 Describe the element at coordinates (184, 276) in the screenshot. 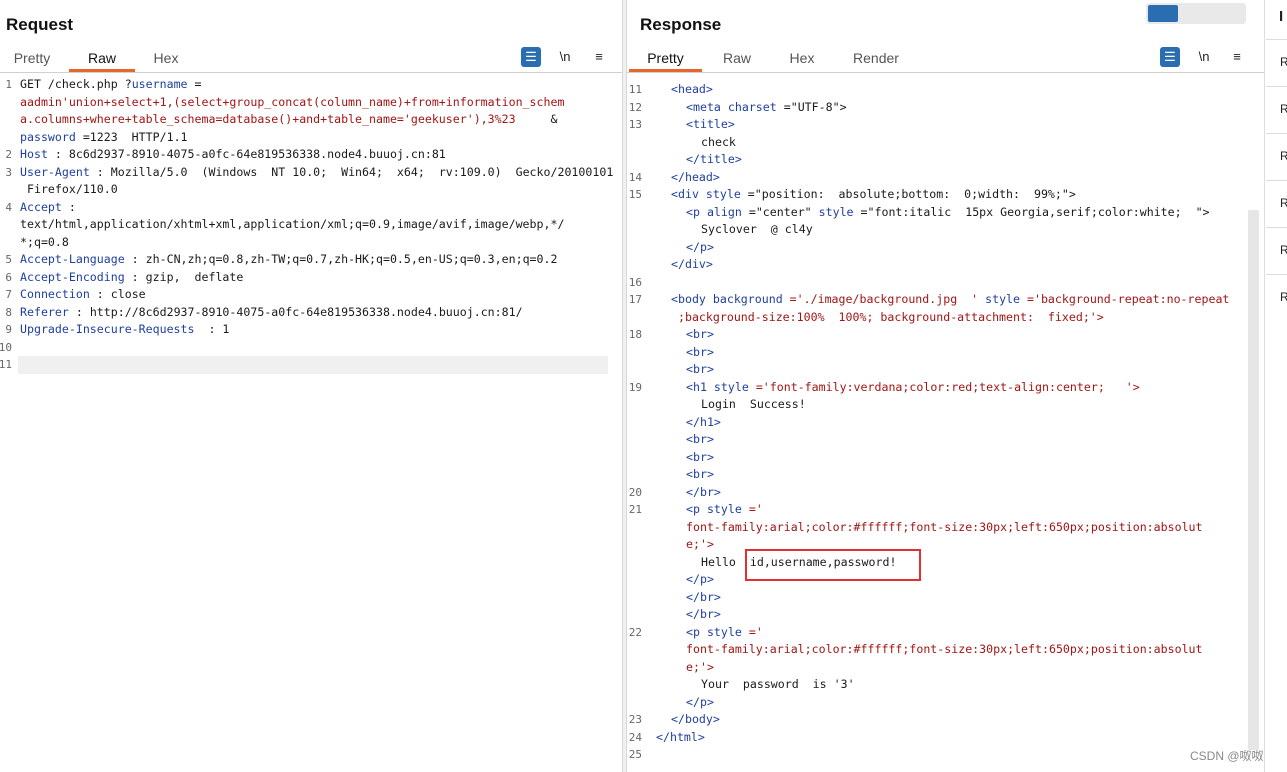

I see `code-token: : gzip, deflate` at that location.